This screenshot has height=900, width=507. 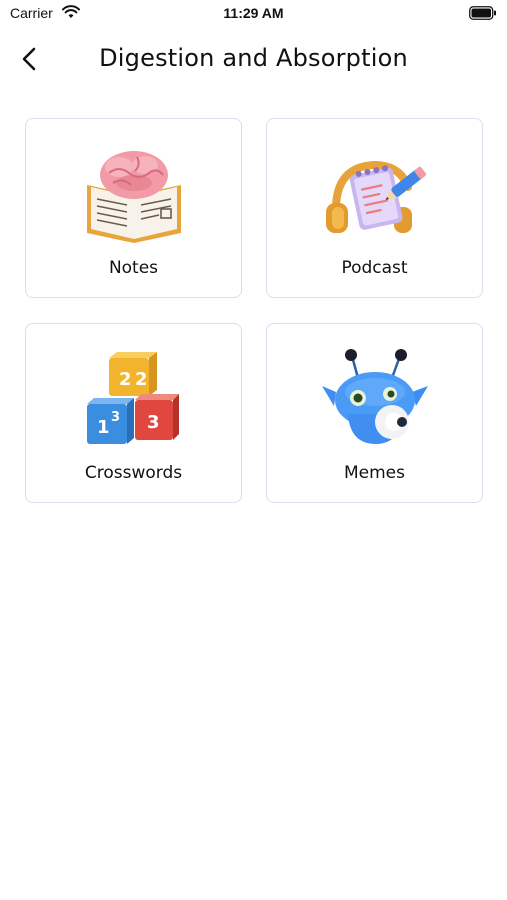 I want to click on header: Digestion and Absorption, so click(x=253, y=60).